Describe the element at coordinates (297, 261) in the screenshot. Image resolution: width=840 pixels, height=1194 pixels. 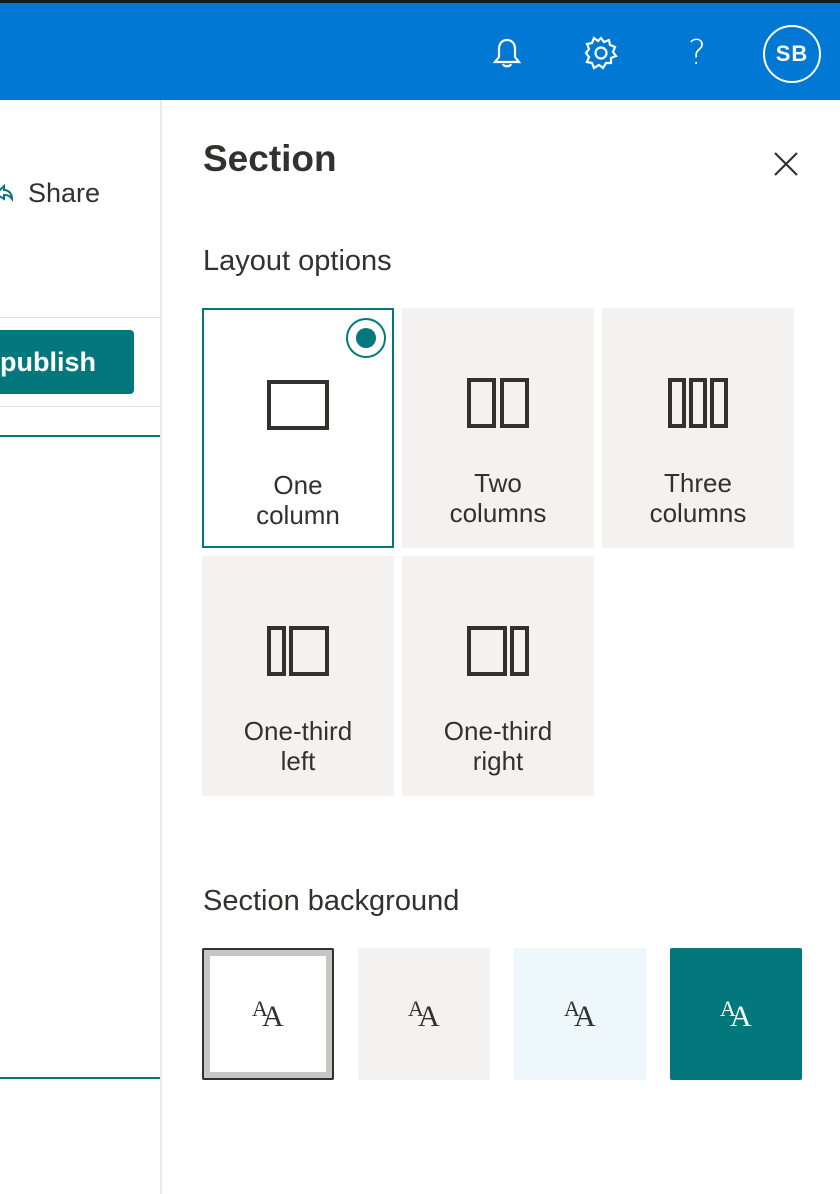
I see `layout-options-heading: Layout options` at that location.